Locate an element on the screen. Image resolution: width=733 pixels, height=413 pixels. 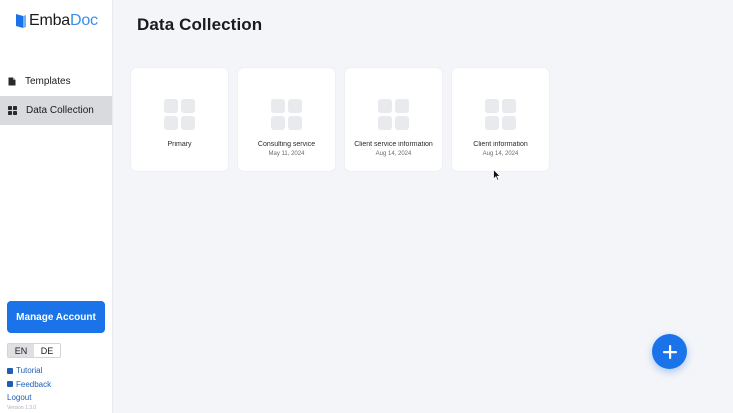
collection-card-primary: Primary is located at coordinates (179, 119).